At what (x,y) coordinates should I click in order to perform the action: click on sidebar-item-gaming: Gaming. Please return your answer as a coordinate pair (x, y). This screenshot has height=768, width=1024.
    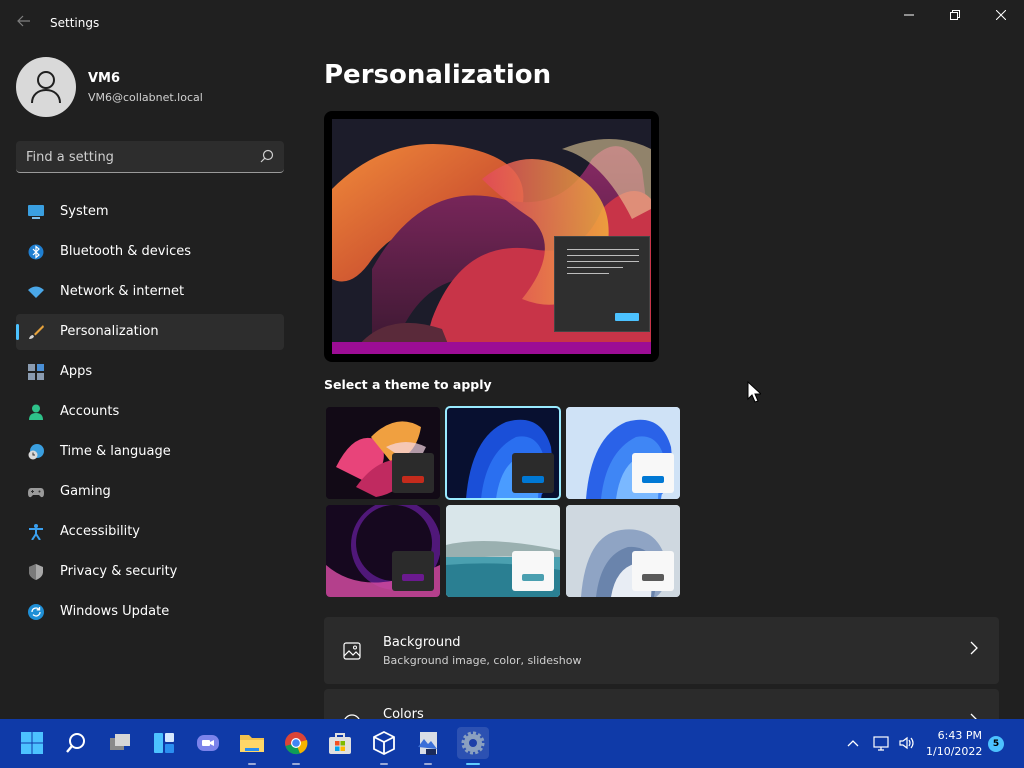
    Looking at the image, I should click on (150, 492).